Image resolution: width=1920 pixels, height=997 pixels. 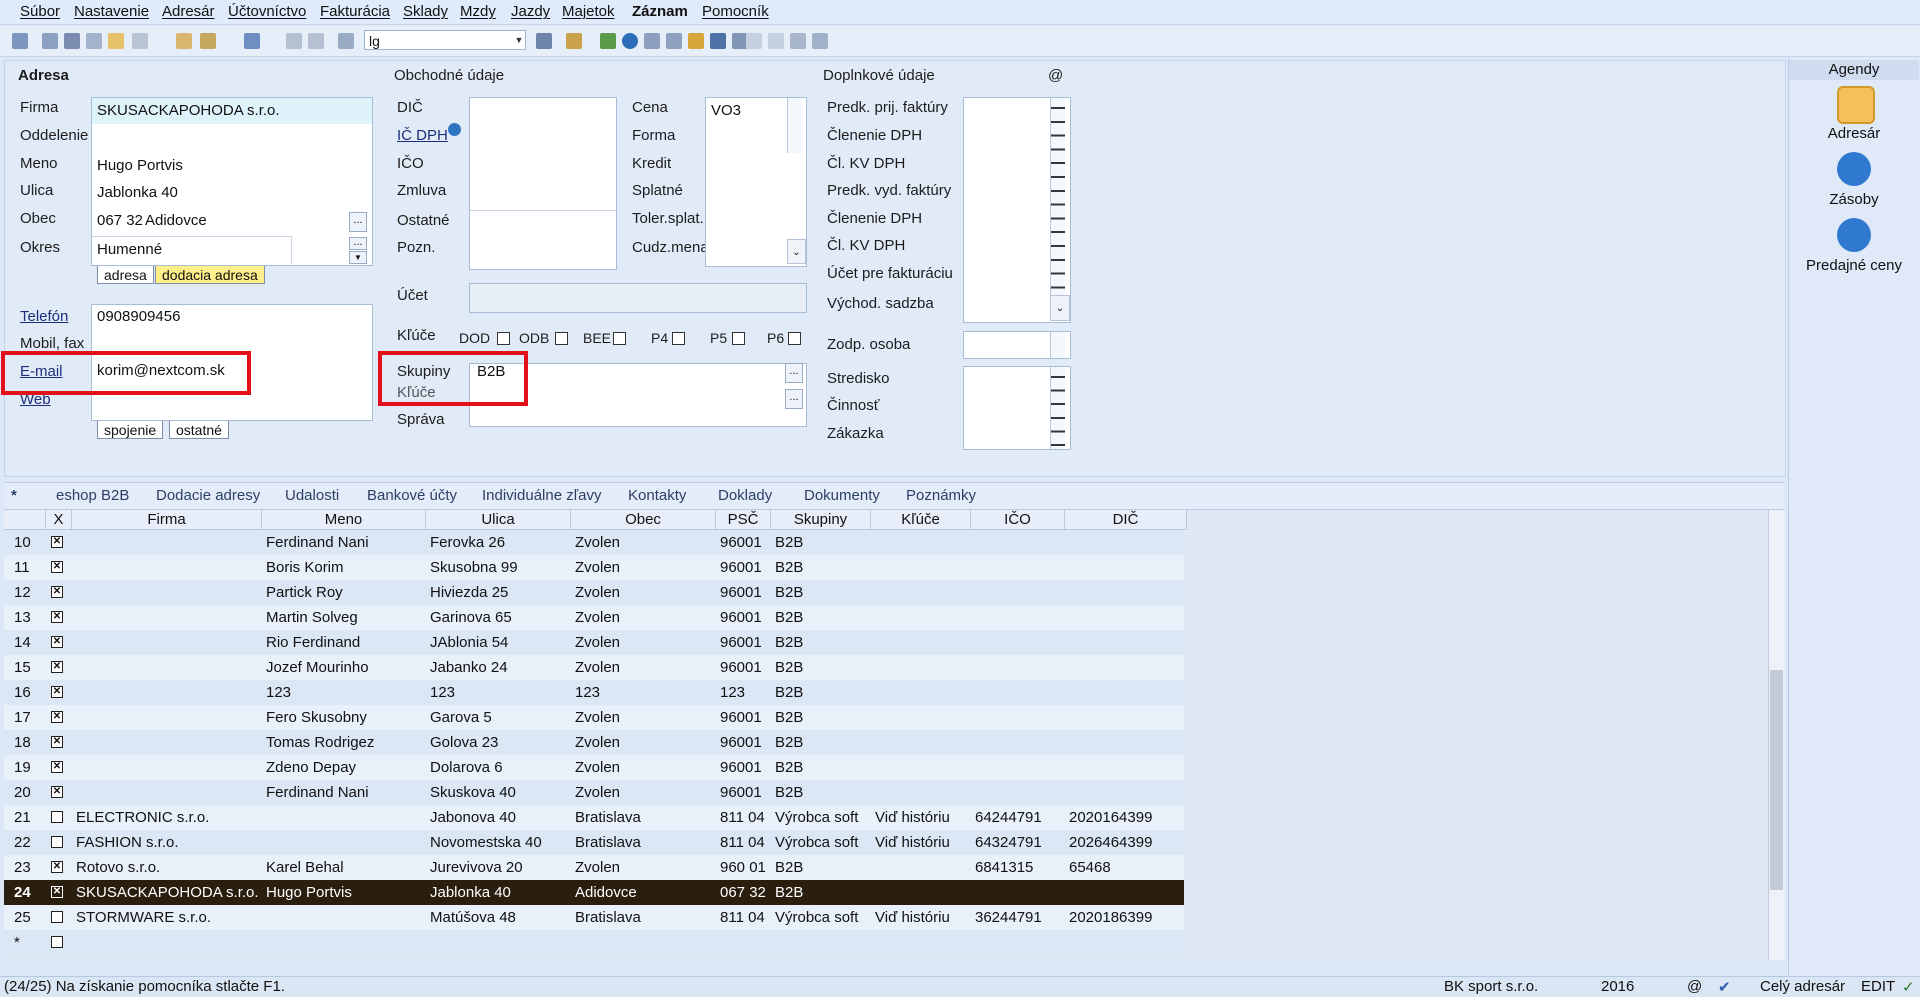 What do you see at coordinates (412, 495) in the screenshot?
I see `tab-bankove-ucty: Bankové účty` at bounding box center [412, 495].